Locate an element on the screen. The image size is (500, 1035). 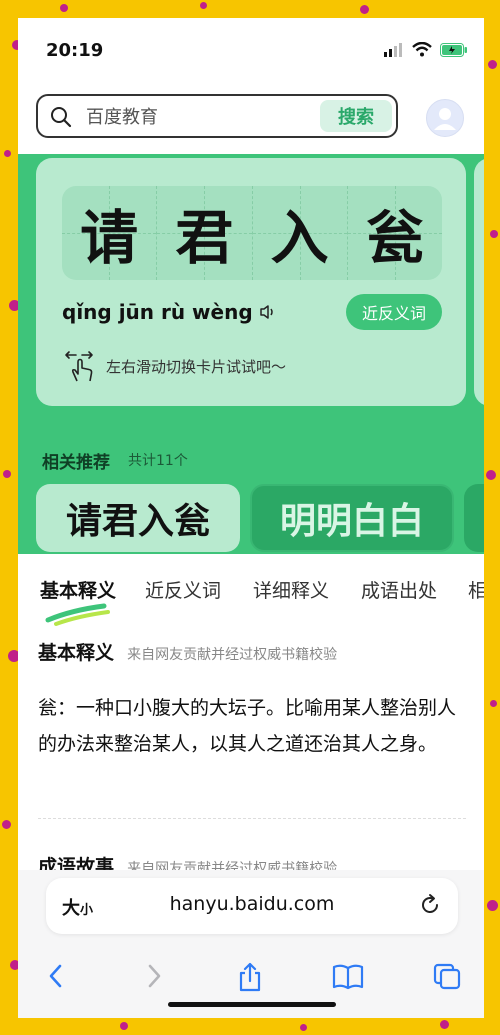
reload-icon is located at coordinates (430, 905).